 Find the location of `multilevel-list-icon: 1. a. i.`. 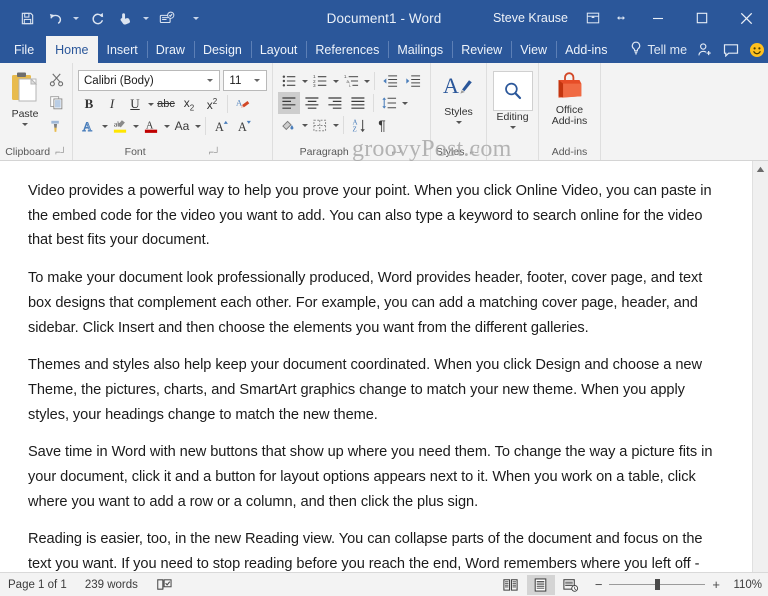

multilevel-list-icon: 1. a. i. is located at coordinates (351, 81).